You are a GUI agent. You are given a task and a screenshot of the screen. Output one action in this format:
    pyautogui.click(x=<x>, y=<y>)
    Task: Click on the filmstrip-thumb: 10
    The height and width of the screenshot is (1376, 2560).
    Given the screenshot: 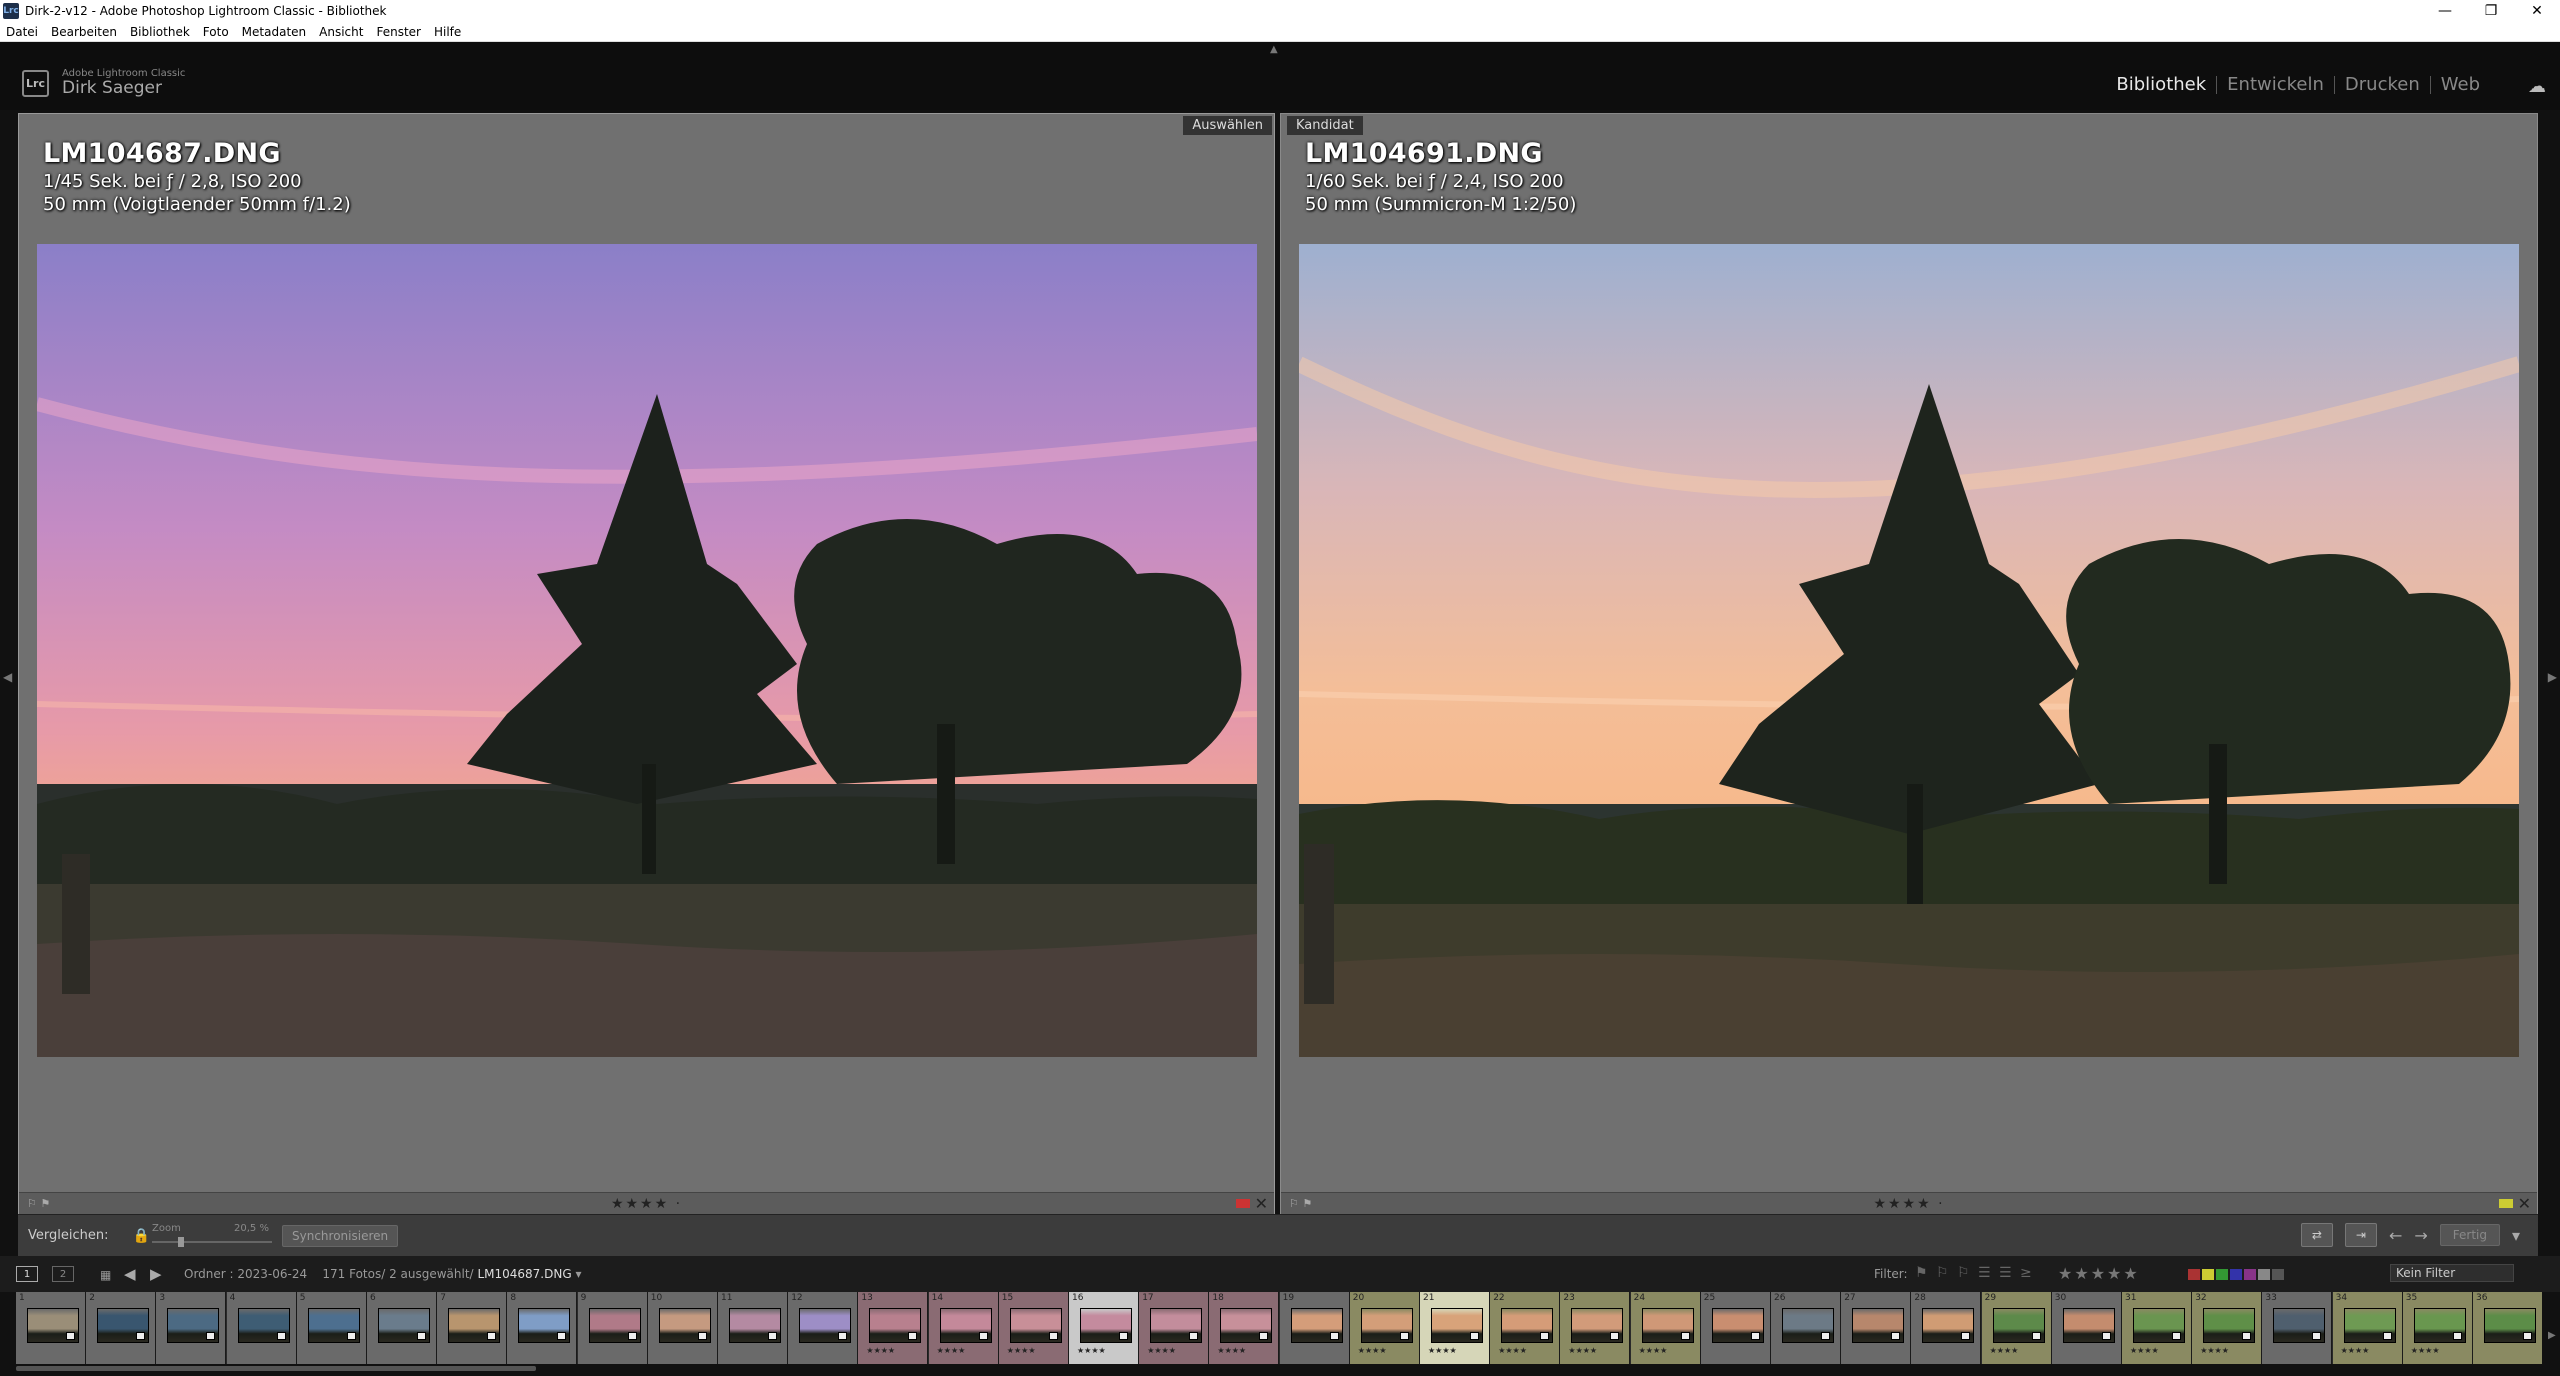 What is the action you would take?
    pyautogui.click(x=682, y=1328)
    